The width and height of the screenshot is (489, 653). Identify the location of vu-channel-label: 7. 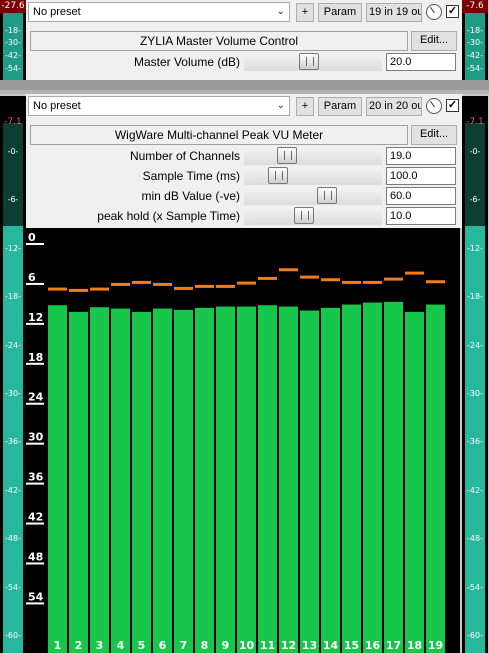
(184, 645).